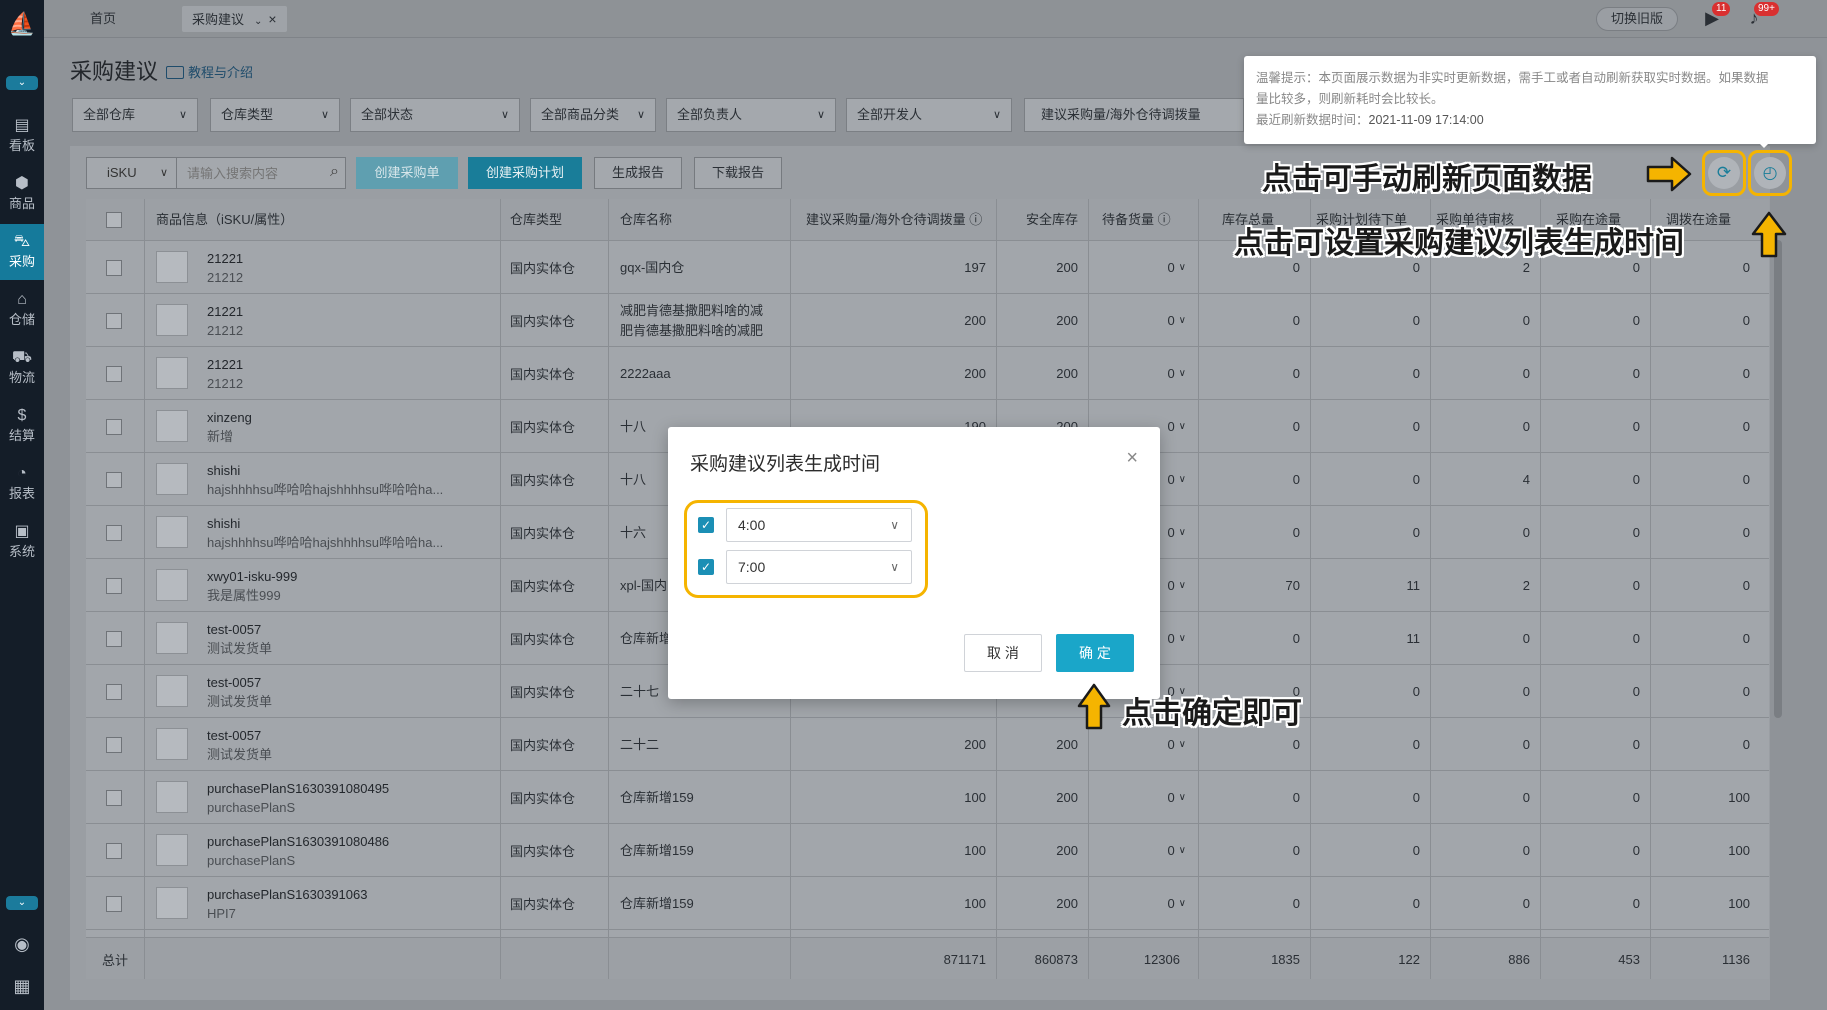 The width and height of the screenshot is (1827, 1010). I want to click on sidebar-item-2: ⛍ 采购, so click(22, 252).